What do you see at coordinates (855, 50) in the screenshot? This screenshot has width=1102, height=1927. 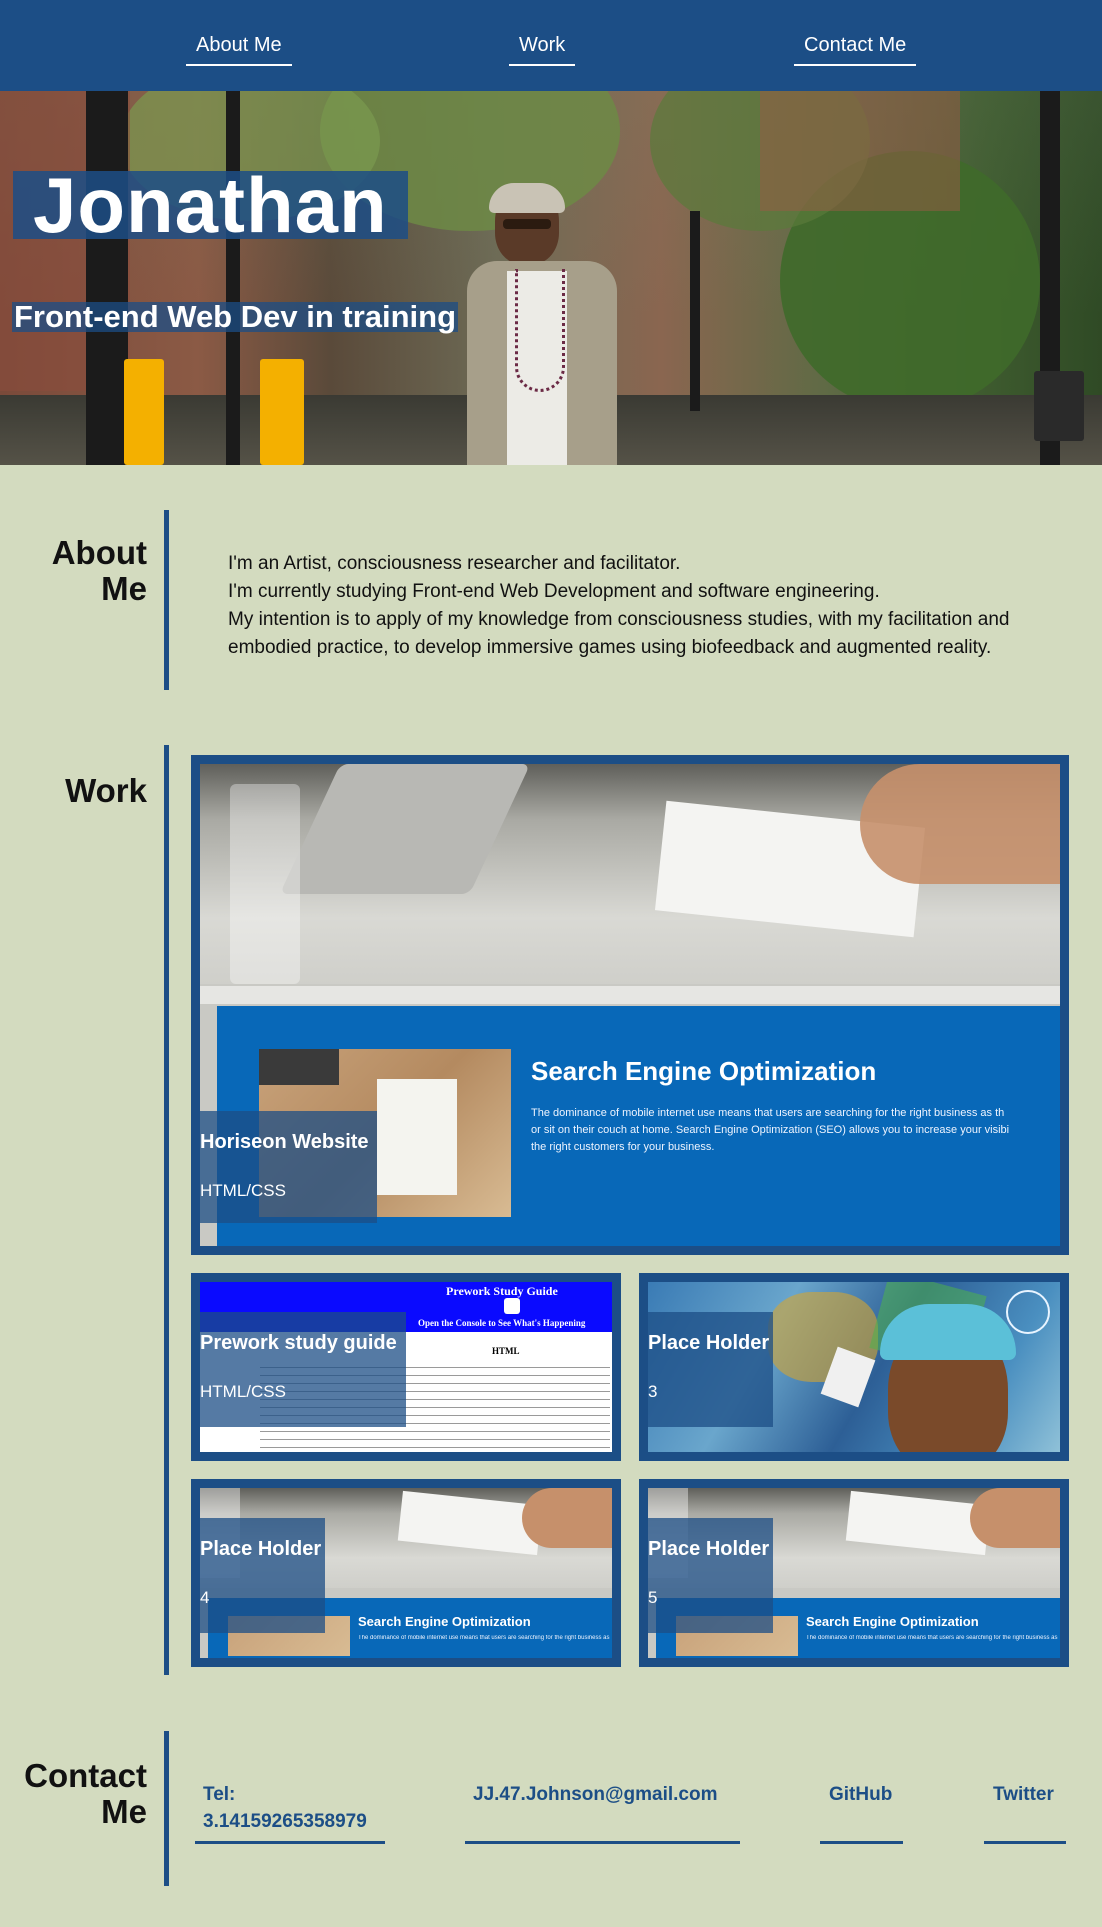 I see `nav-contact-me-link: Contact Me` at bounding box center [855, 50].